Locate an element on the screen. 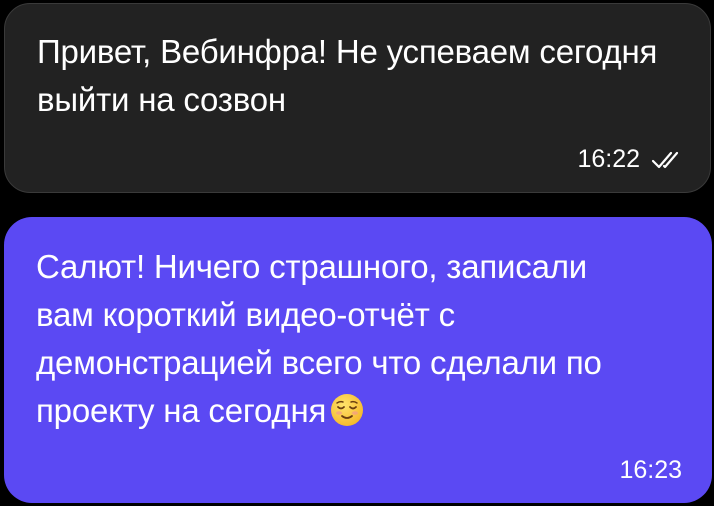 Image resolution: width=714 pixels, height=506 pixels. message-time: 16:22 is located at coordinates (608, 159).